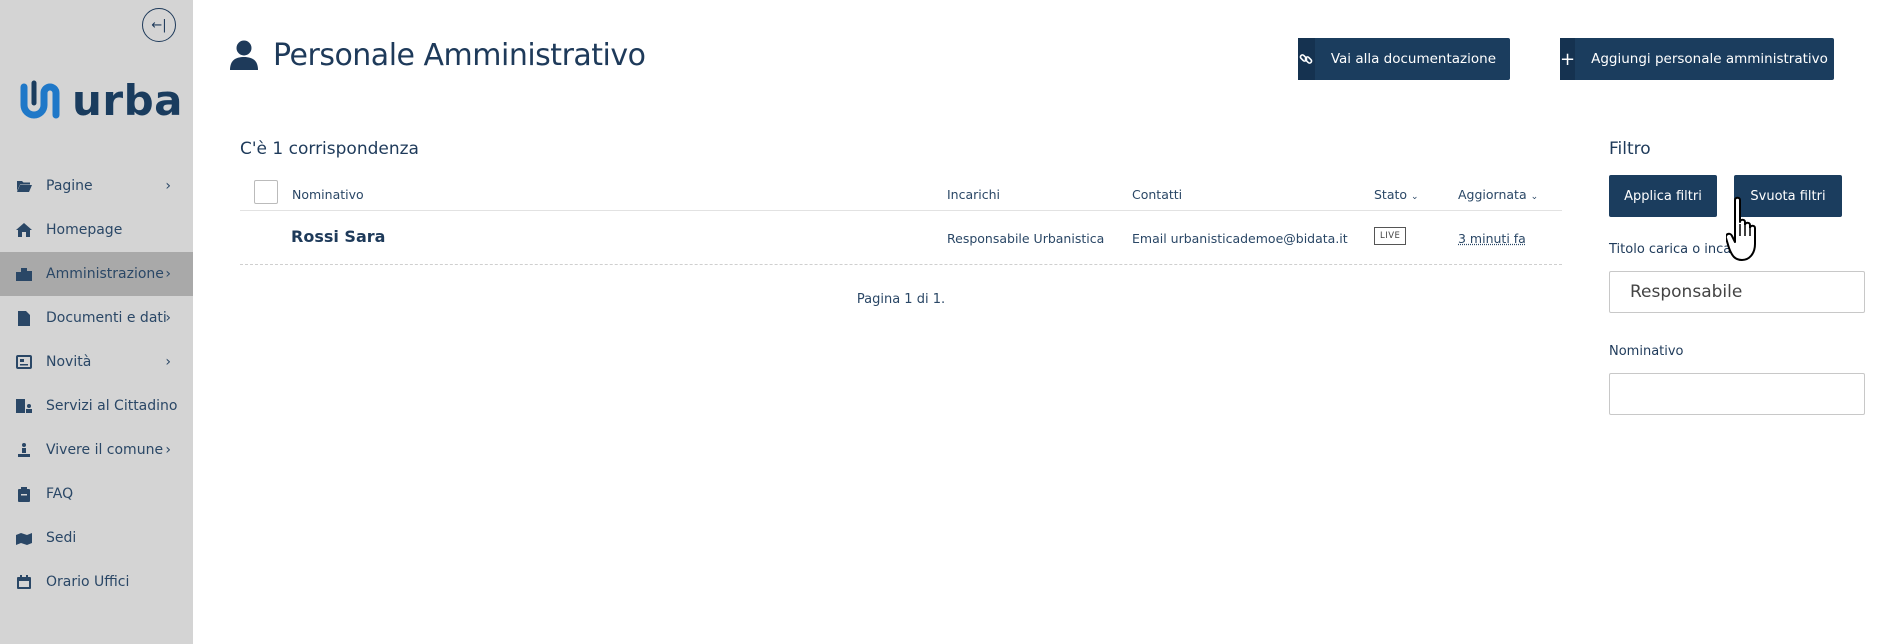  Describe the element at coordinates (1492, 238) in the screenshot. I see `row-updated: 3 minuti fa` at that location.